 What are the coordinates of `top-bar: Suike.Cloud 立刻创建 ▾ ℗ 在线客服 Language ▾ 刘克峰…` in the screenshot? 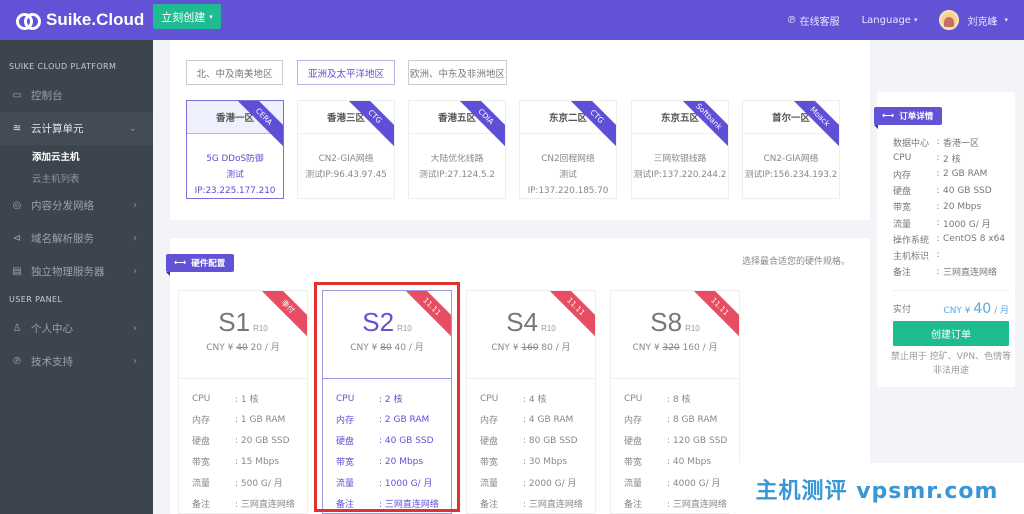 It's located at (512, 20).